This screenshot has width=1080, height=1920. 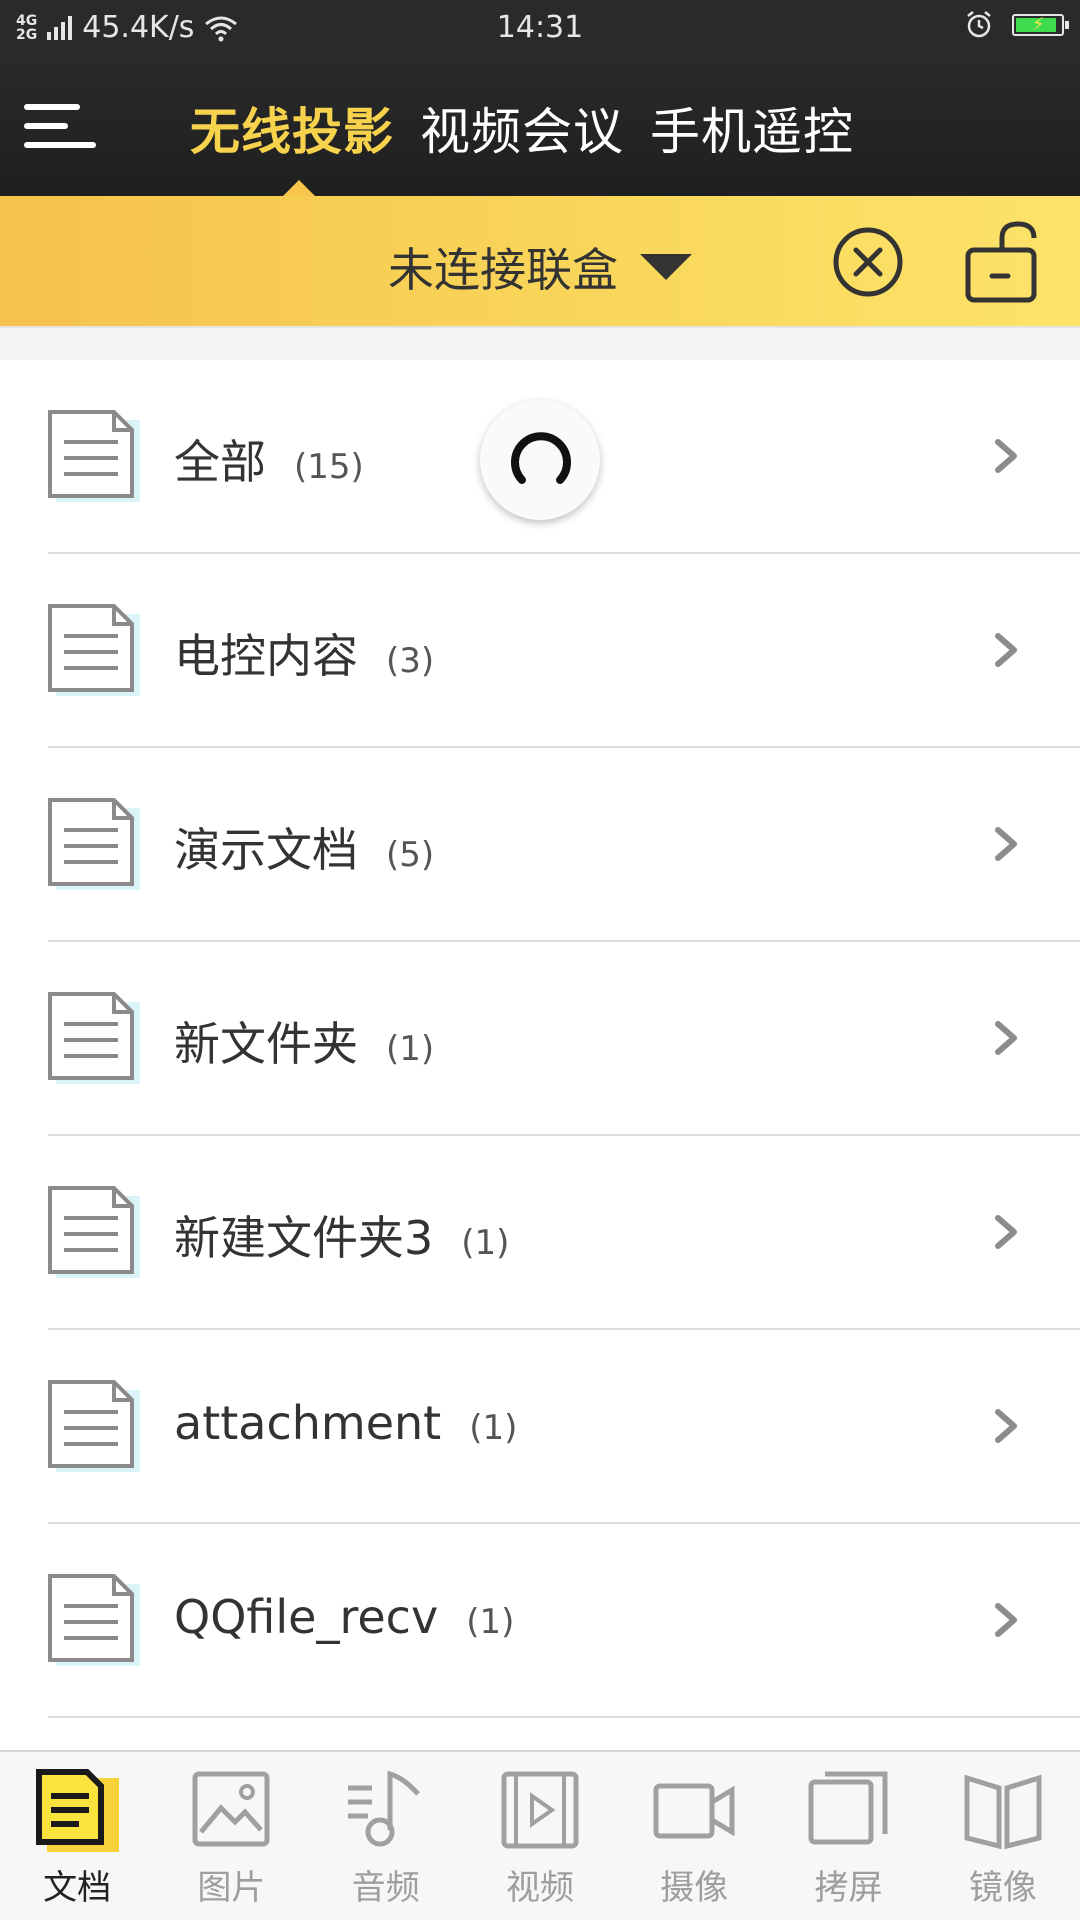 I want to click on nav-mirror: 镜像, so click(x=1003, y=1836).